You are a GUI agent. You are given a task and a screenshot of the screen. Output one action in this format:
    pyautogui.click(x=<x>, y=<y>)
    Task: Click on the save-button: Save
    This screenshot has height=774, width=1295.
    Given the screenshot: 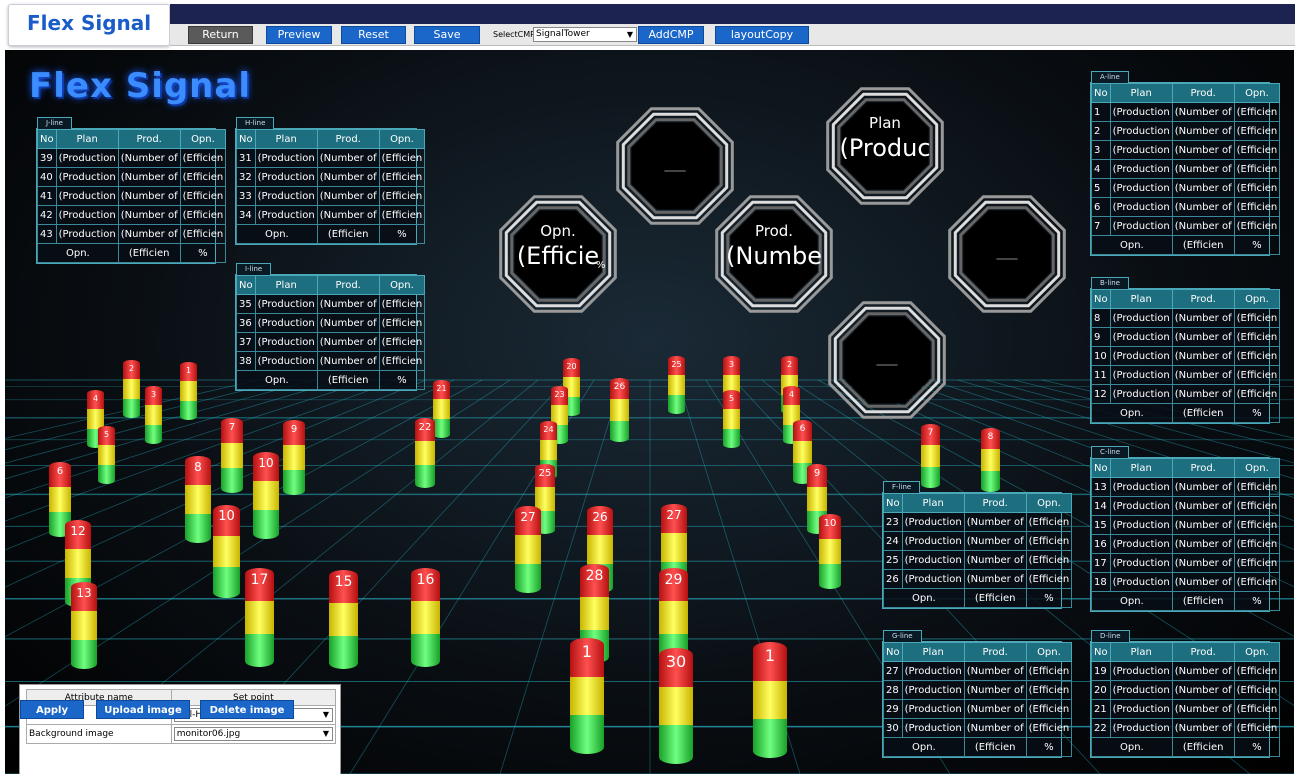 What is the action you would take?
    pyautogui.click(x=447, y=35)
    